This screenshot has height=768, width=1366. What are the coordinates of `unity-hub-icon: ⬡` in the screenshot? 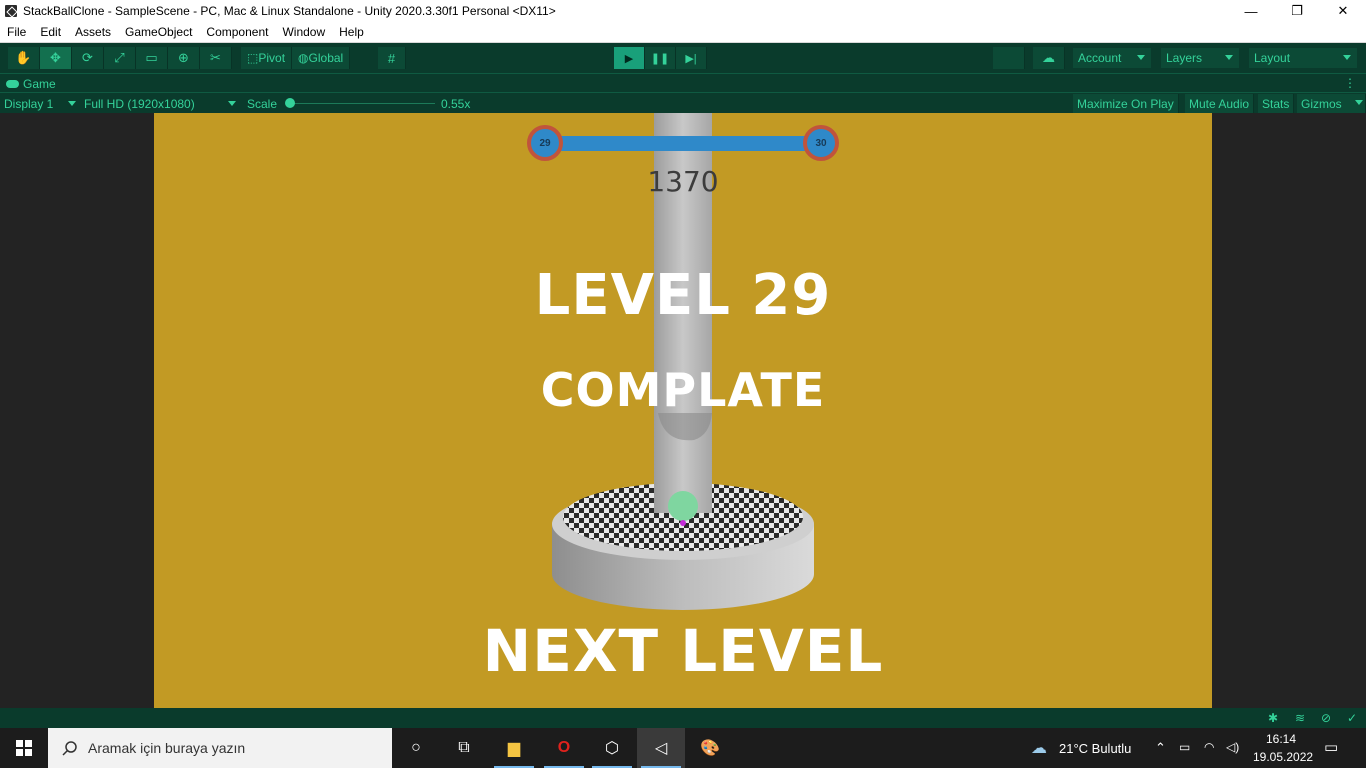 It's located at (612, 748).